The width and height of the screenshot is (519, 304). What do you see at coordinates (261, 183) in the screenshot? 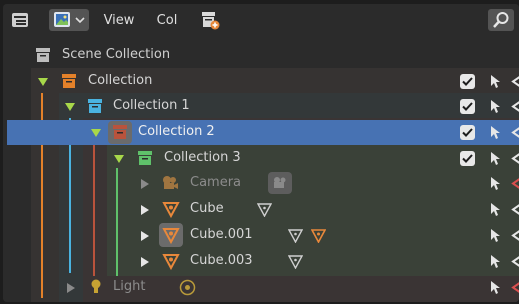
I see `camera-row: Camera` at bounding box center [261, 183].